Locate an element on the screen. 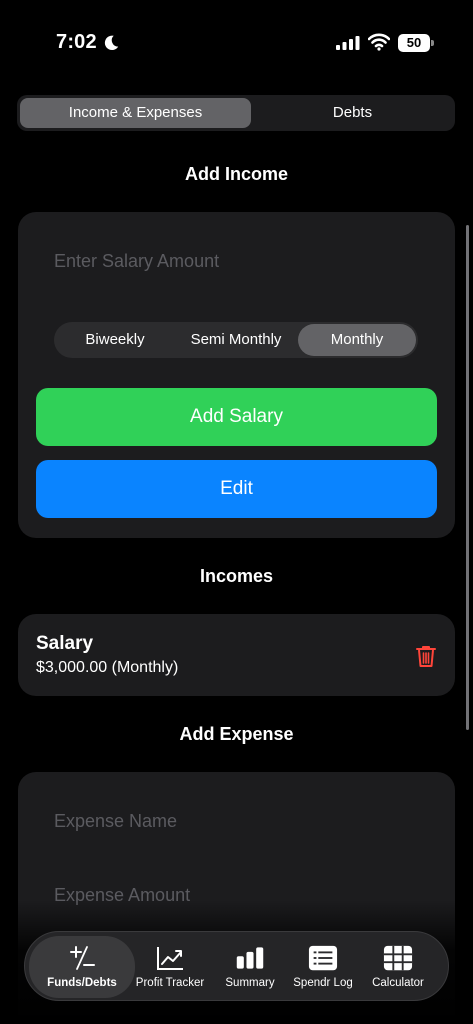 This screenshot has height=1024, width=473. wifi-icon is located at coordinates (379, 42).